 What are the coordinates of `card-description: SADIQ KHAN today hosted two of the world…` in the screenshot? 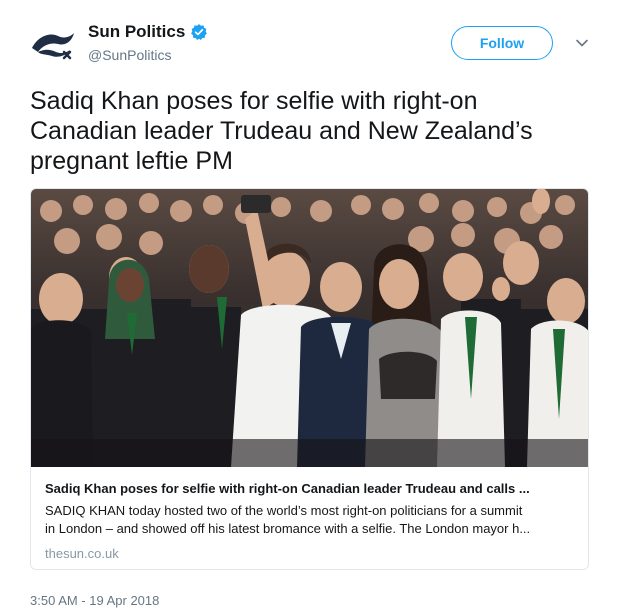 It's located at (309, 520).